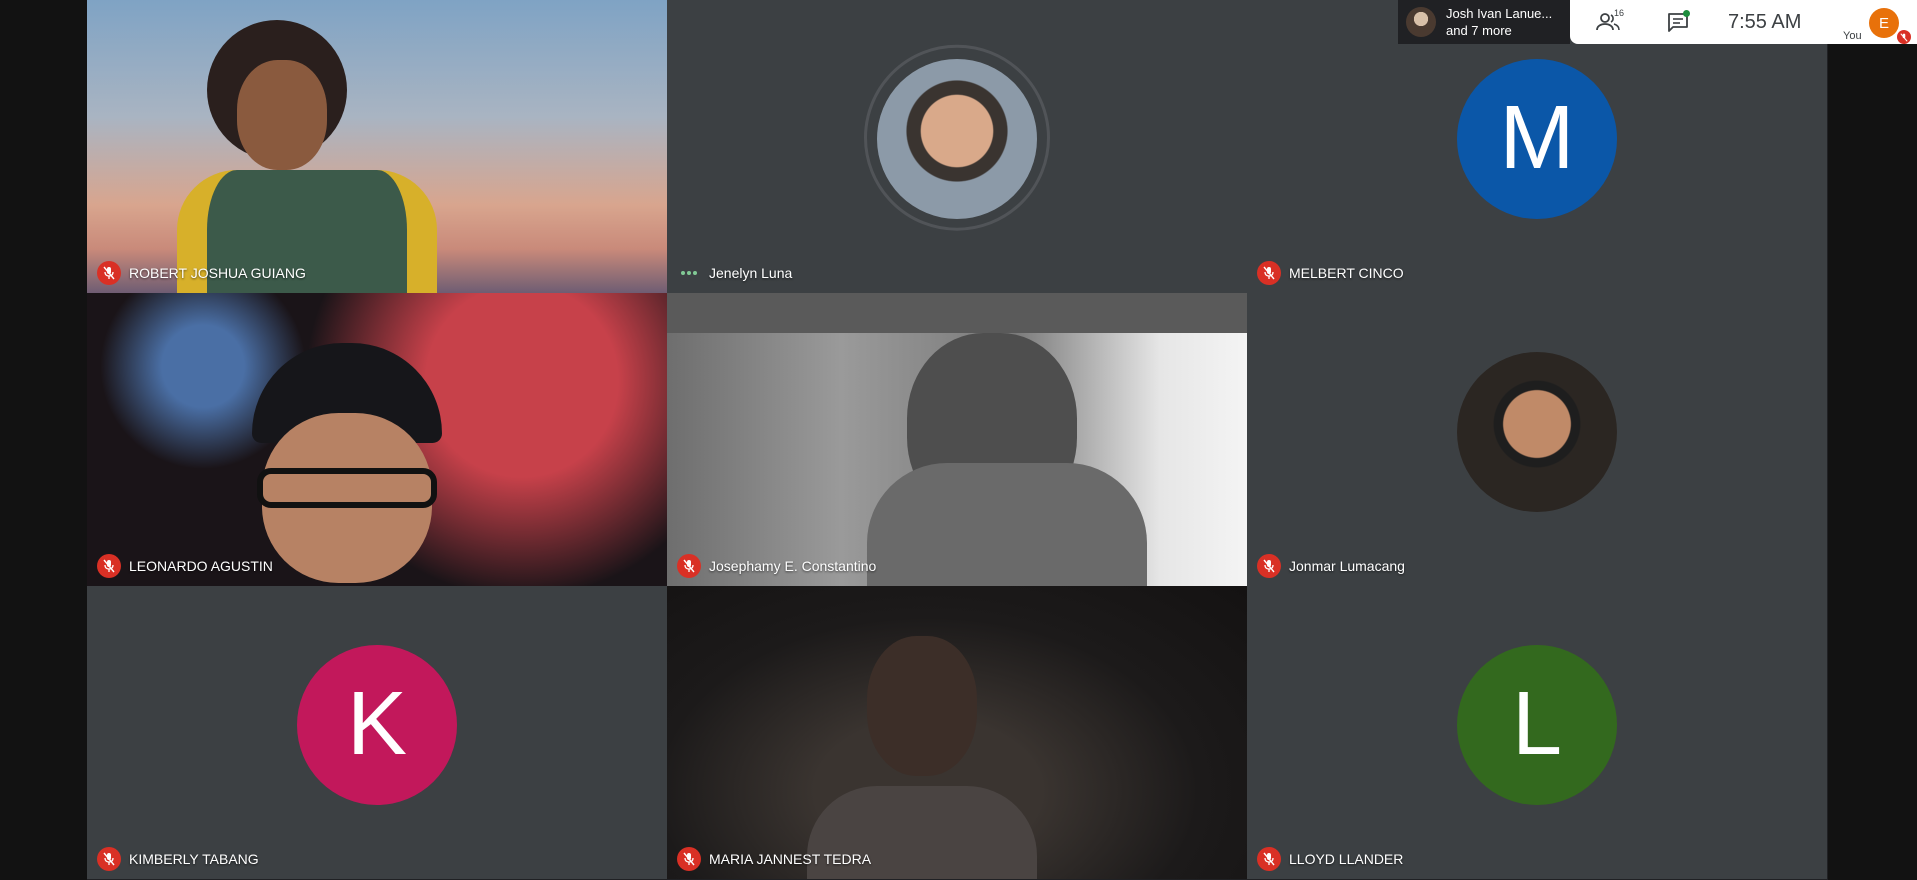 This screenshot has height=880, width=1917. Describe the element at coordinates (1765, 21) in the screenshot. I see `clock: 7:55 AM` at that location.